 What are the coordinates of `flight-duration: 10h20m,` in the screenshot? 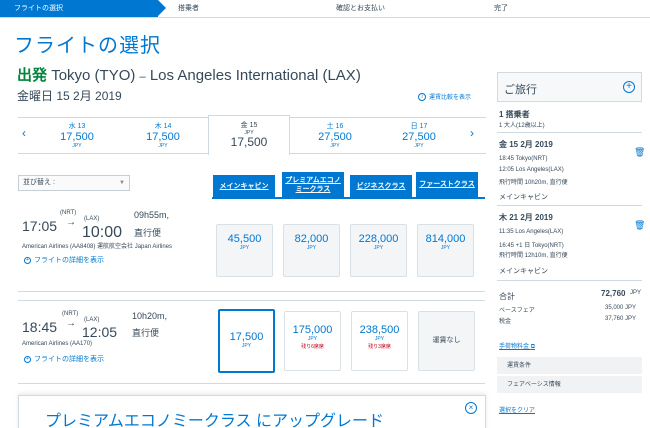 It's located at (150, 316).